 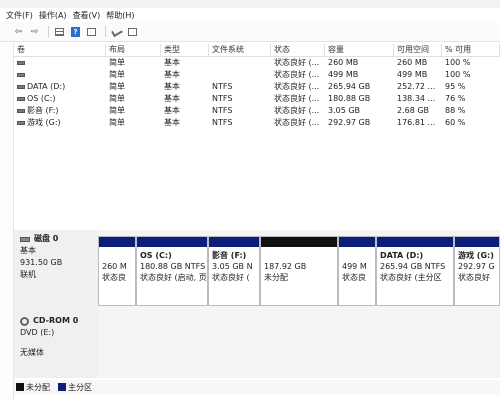 What do you see at coordinates (257, 75) in the screenshot?
I see `table-row: 简单 基本 状态良好 (... 499 MB 499 MB 100 %` at bounding box center [257, 75].